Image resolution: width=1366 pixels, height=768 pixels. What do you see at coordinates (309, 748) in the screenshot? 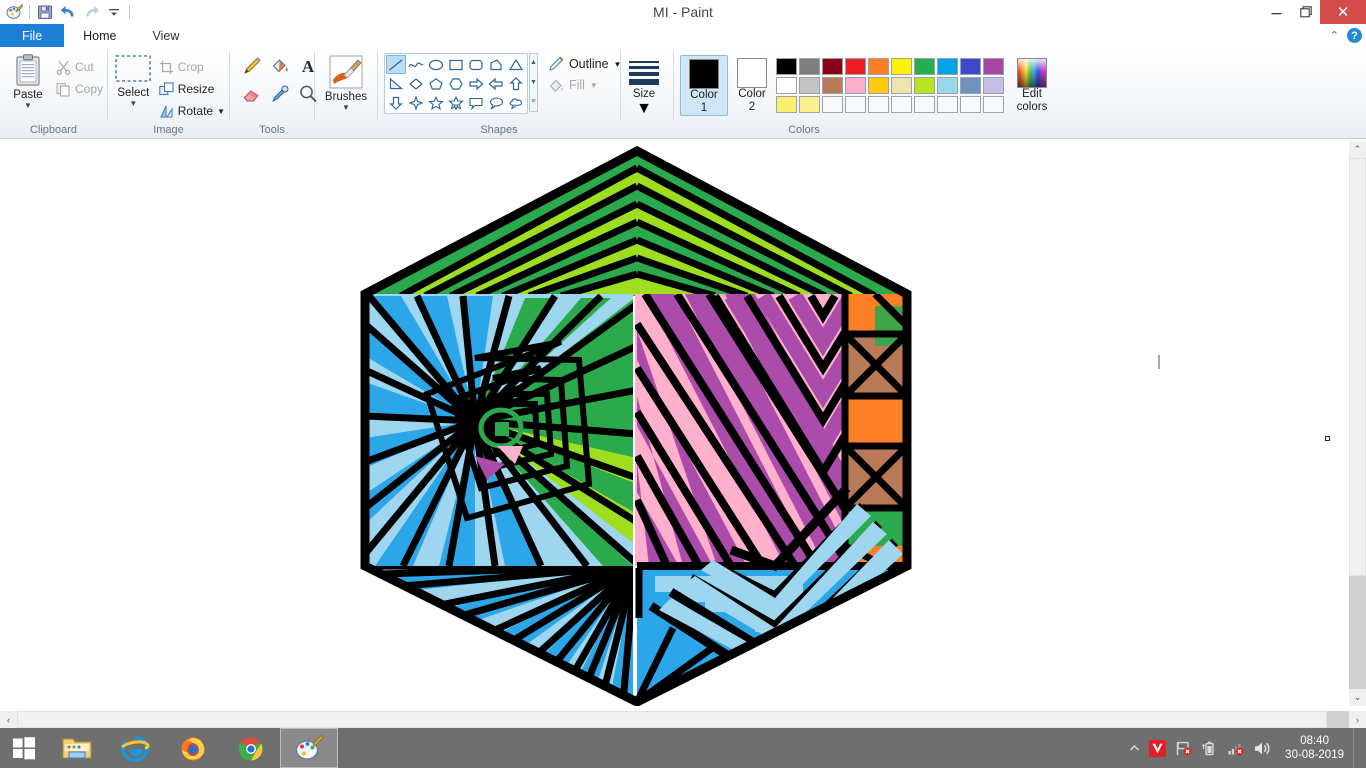
I see `paint-taskbar-icon` at bounding box center [309, 748].